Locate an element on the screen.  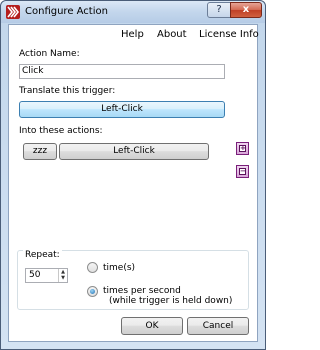
stepper-arrows: ▲ ▼ is located at coordinates (62, 275).